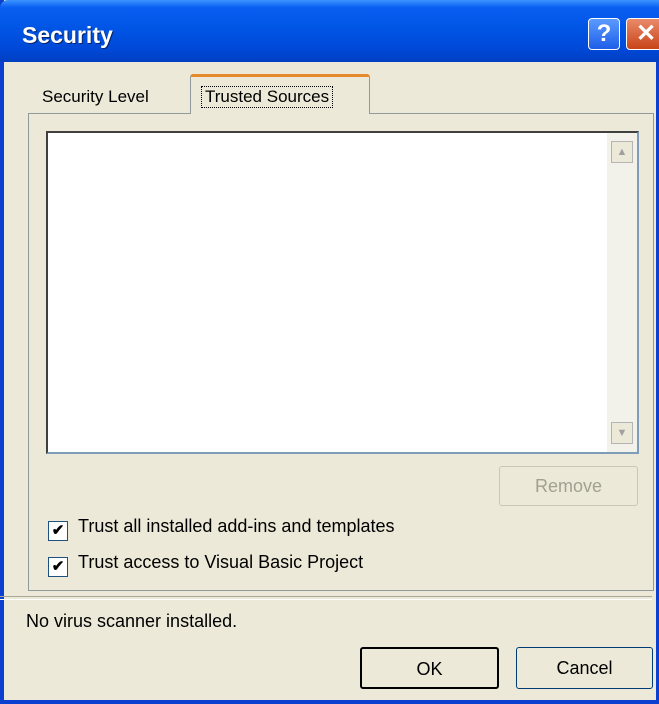  What do you see at coordinates (326, 598) in the screenshot?
I see `separator` at bounding box center [326, 598].